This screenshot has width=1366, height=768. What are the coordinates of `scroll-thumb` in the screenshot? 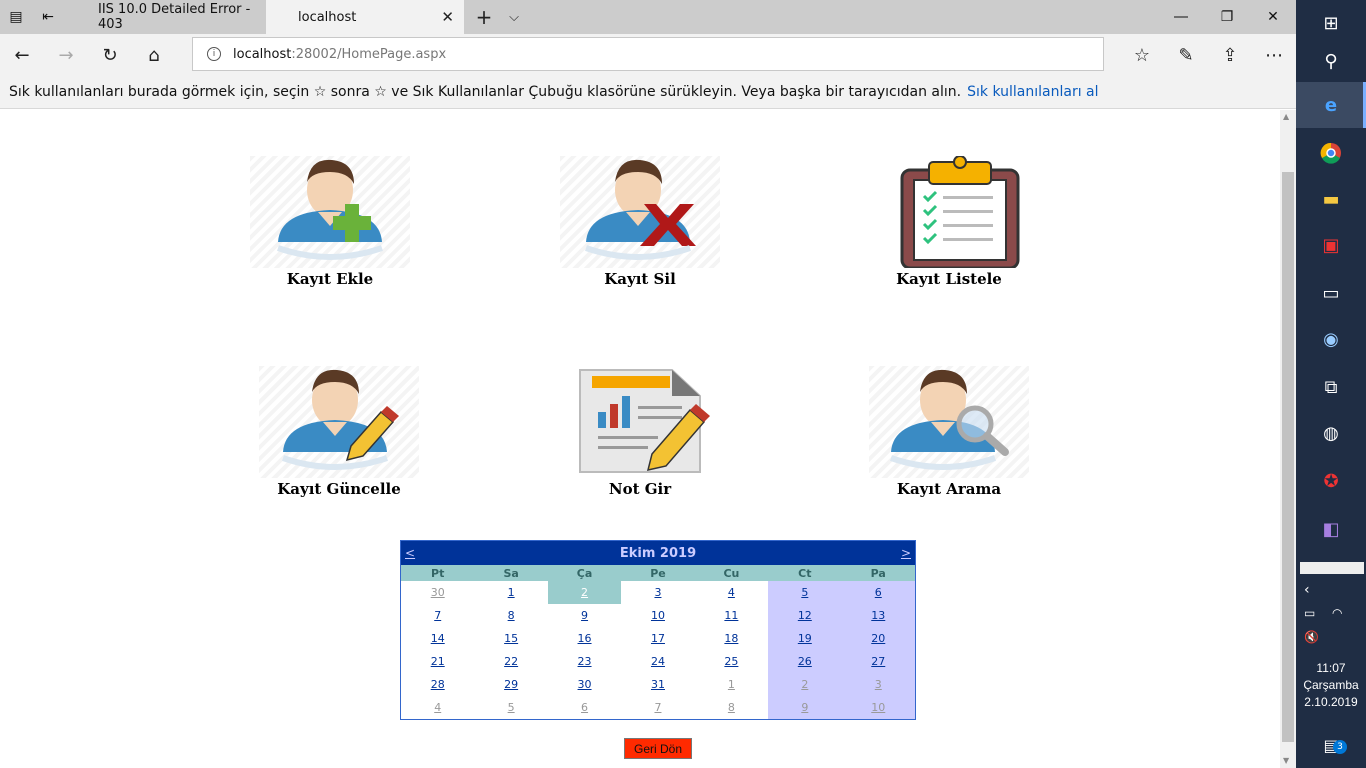 It's located at (1288, 457).